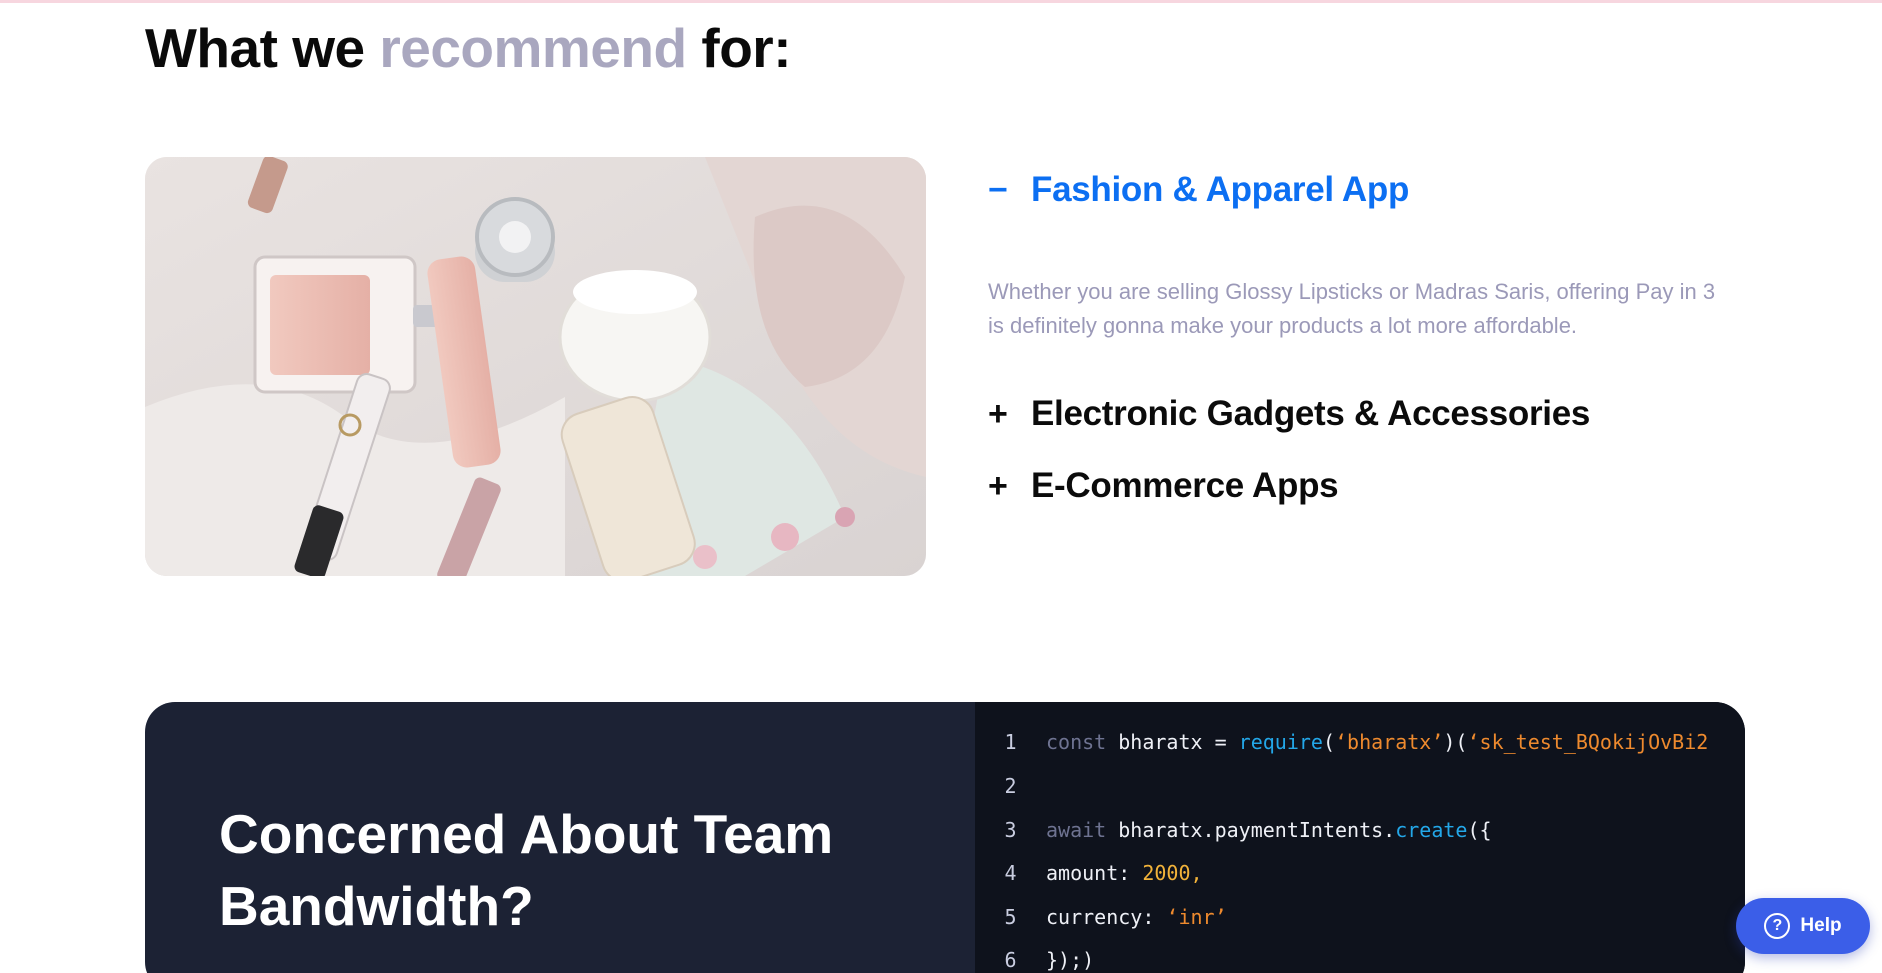 This screenshot has width=1882, height=973. Describe the element at coordinates (526, 870) in the screenshot. I see `team-bandwidth-title: Concerned About Team Bandwidth?` at that location.